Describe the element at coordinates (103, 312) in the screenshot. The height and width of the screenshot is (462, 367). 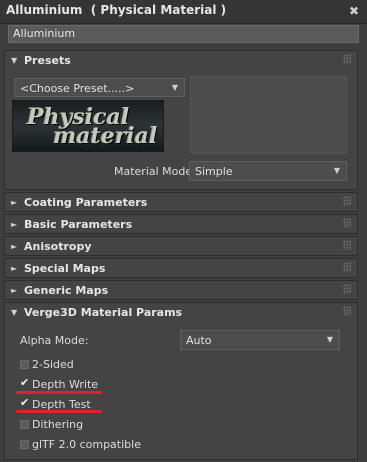
I see `rollout-verge3d-title: Verge3D Material Params` at that location.